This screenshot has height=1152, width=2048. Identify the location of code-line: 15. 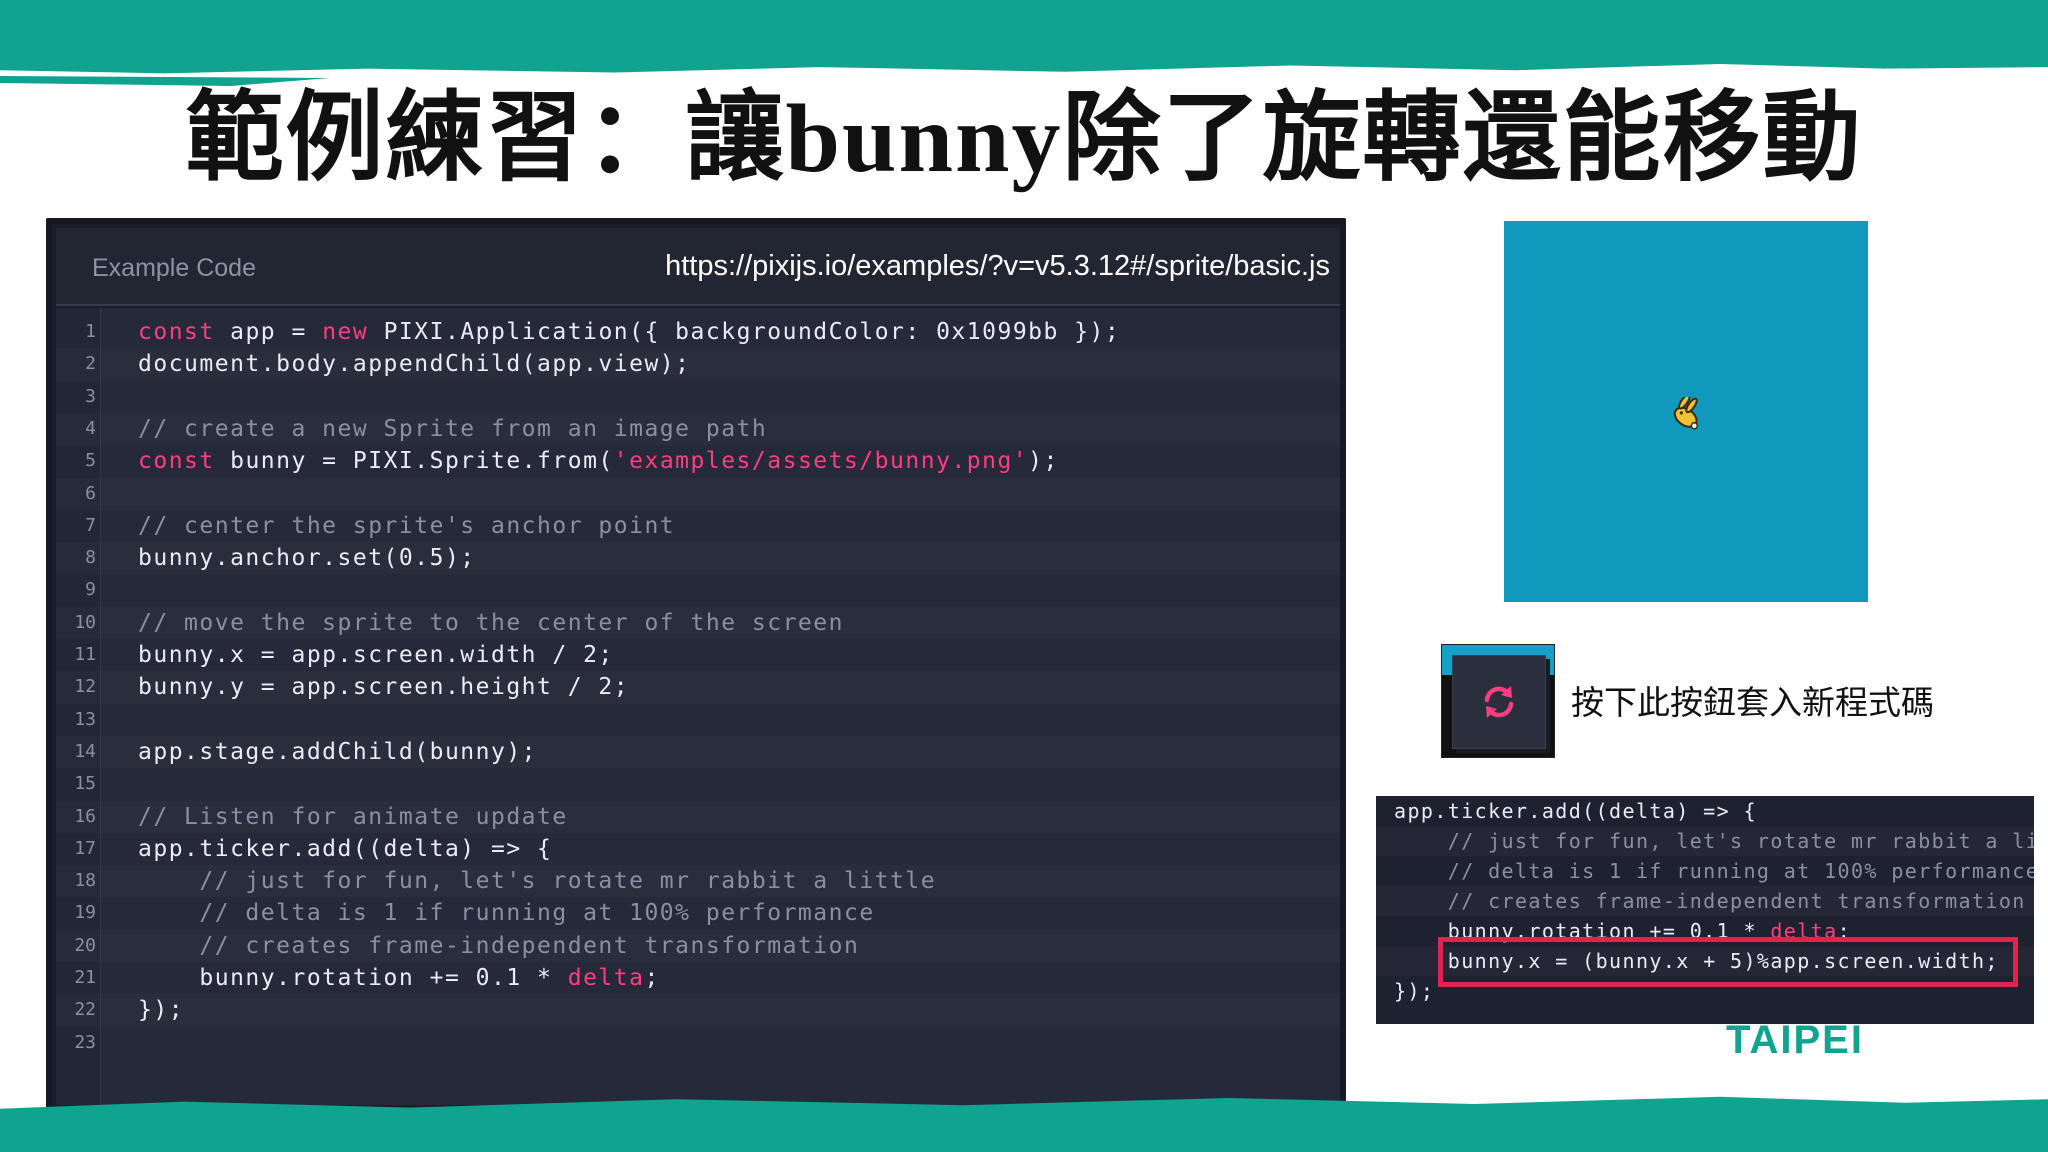
(698, 784).